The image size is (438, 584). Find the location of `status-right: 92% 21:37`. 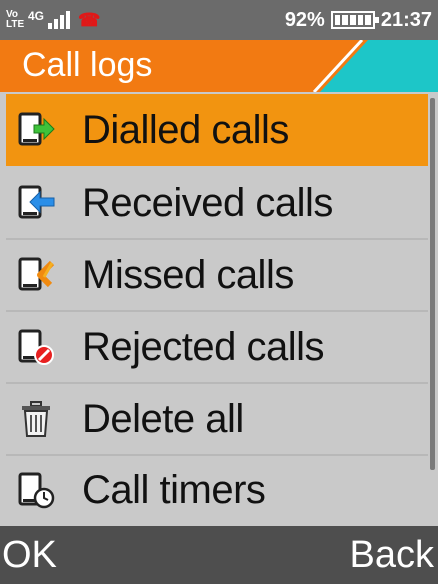

status-right: 92% 21:37 is located at coordinates (358, 20).